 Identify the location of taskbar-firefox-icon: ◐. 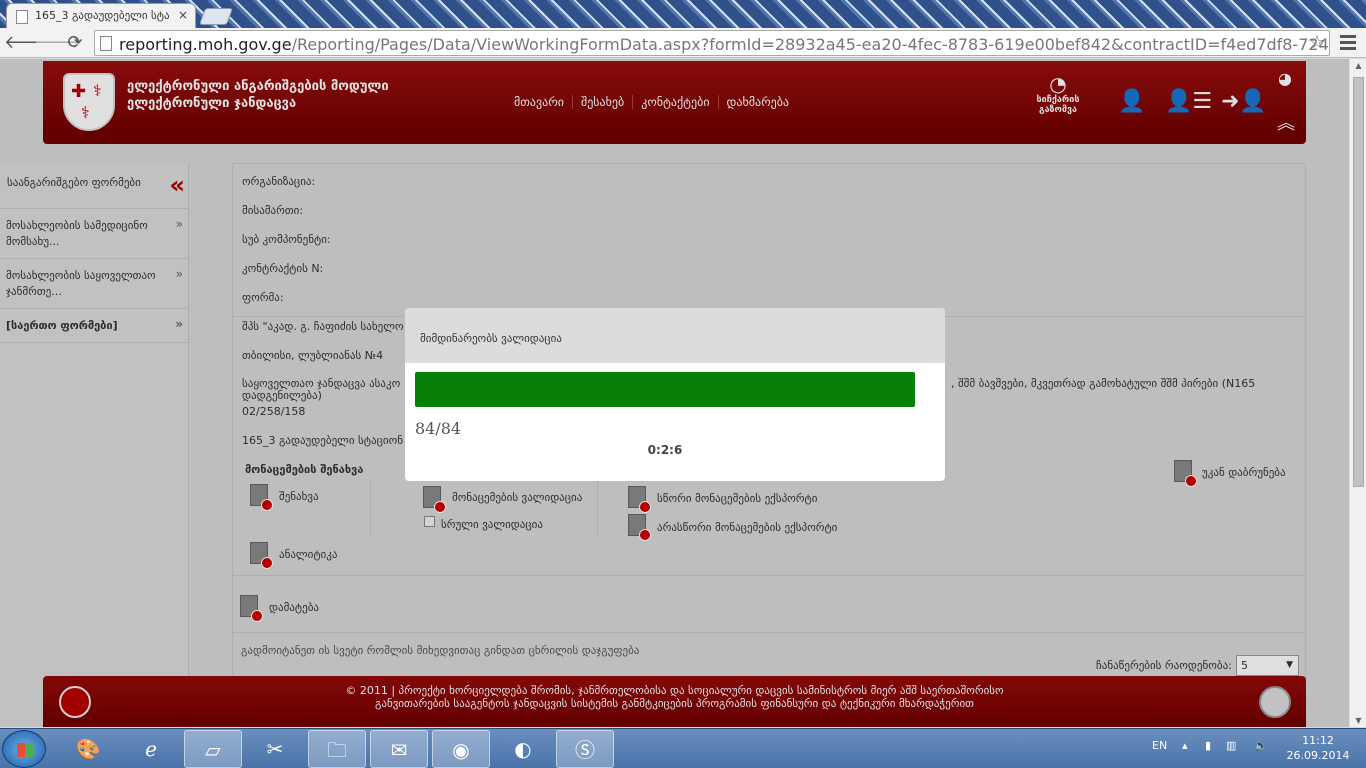
(523, 749).